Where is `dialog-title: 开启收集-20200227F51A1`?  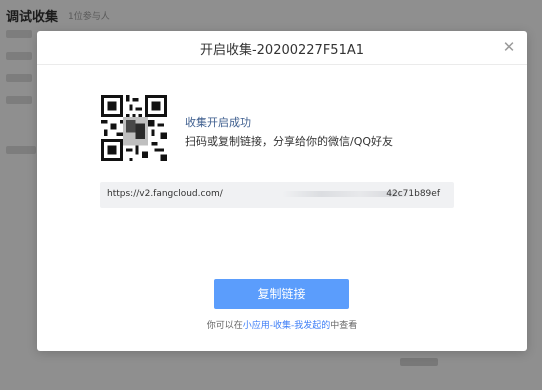 dialog-title: 开启收集-20200227F51A1 is located at coordinates (282, 50).